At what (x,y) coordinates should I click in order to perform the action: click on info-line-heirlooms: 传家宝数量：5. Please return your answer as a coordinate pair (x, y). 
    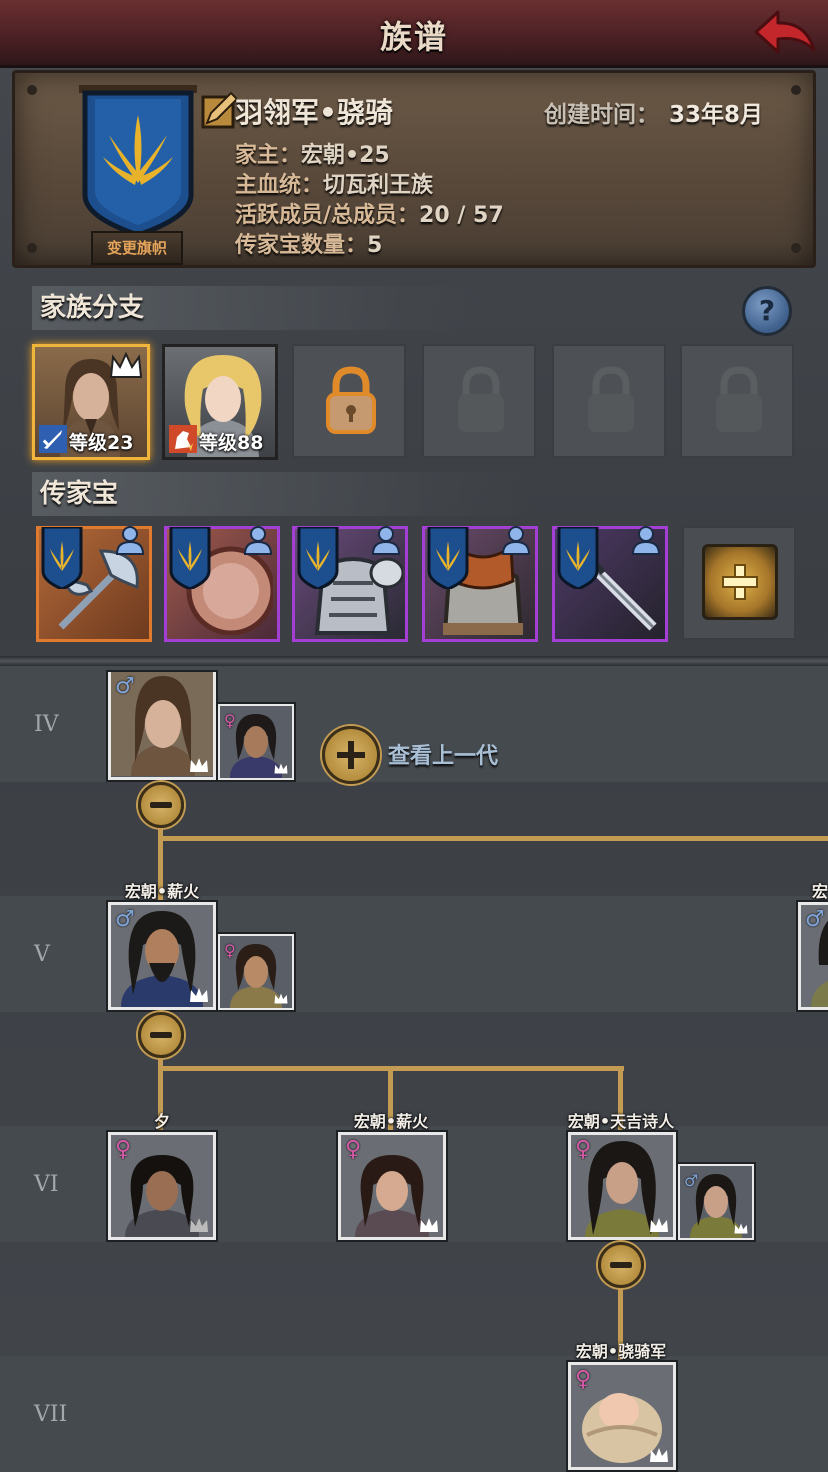
    Looking at the image, I should click on (308, 243).